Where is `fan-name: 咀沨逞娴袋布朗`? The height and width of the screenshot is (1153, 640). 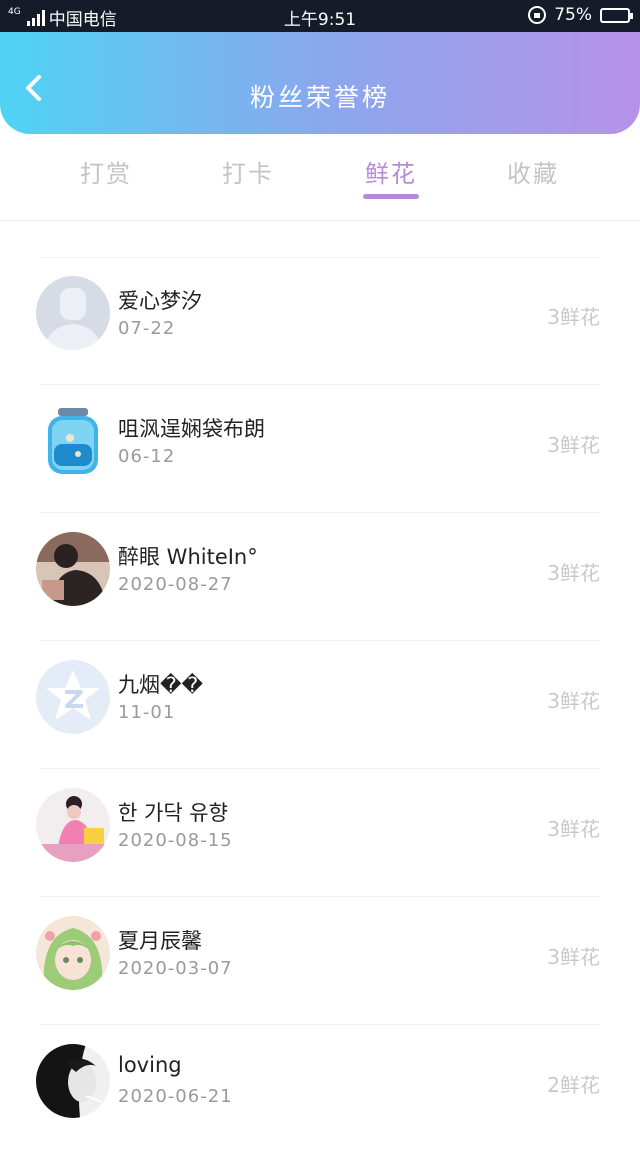
fan-name: 咀沨逞娴袋布朗 is located at coordinates (191, 429).